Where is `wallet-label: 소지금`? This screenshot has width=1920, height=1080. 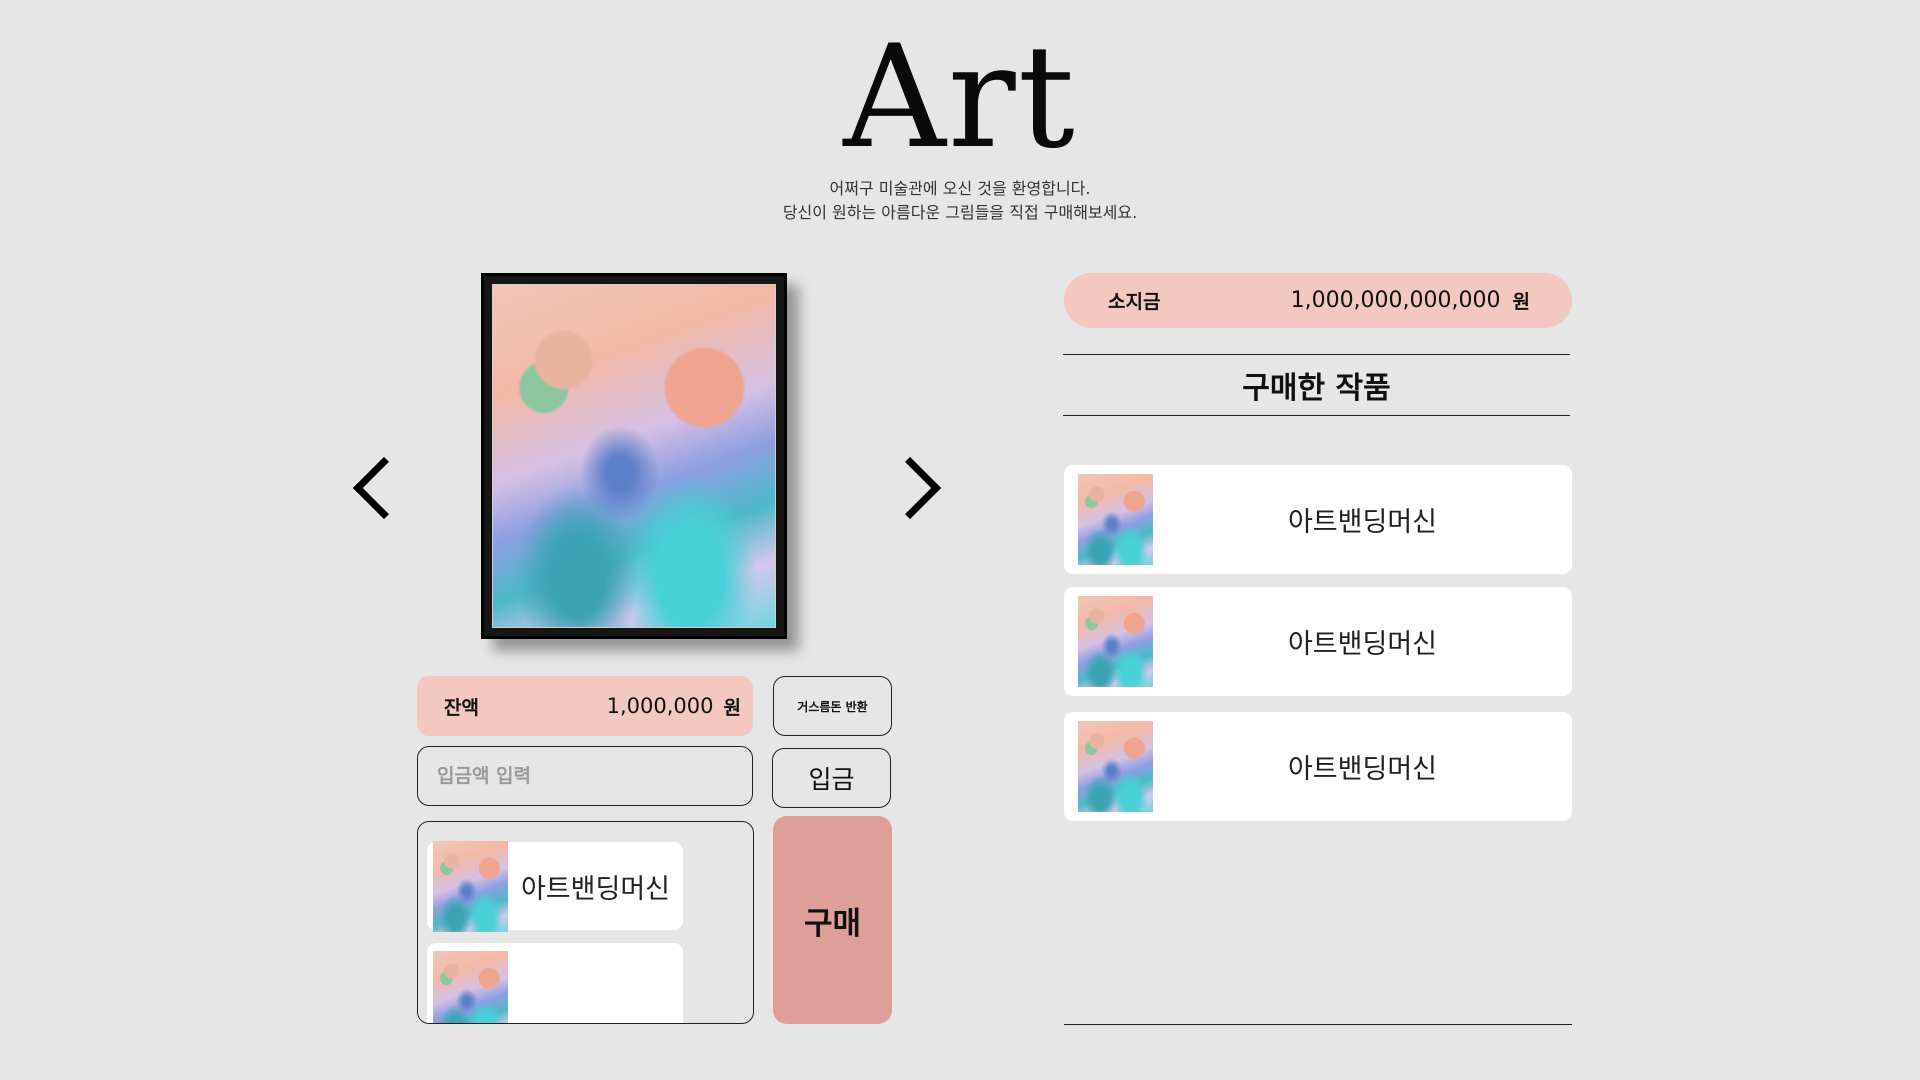 wallet-label: 소지금 is located at coordinates (1134, 302).